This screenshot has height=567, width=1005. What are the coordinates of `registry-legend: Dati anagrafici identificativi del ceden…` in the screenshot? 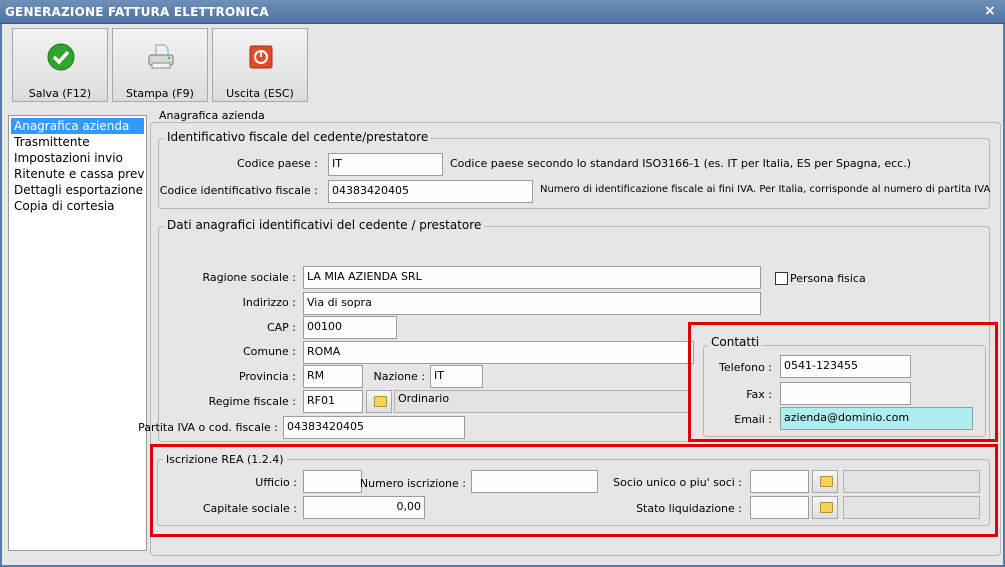 It's located at (324, 225).